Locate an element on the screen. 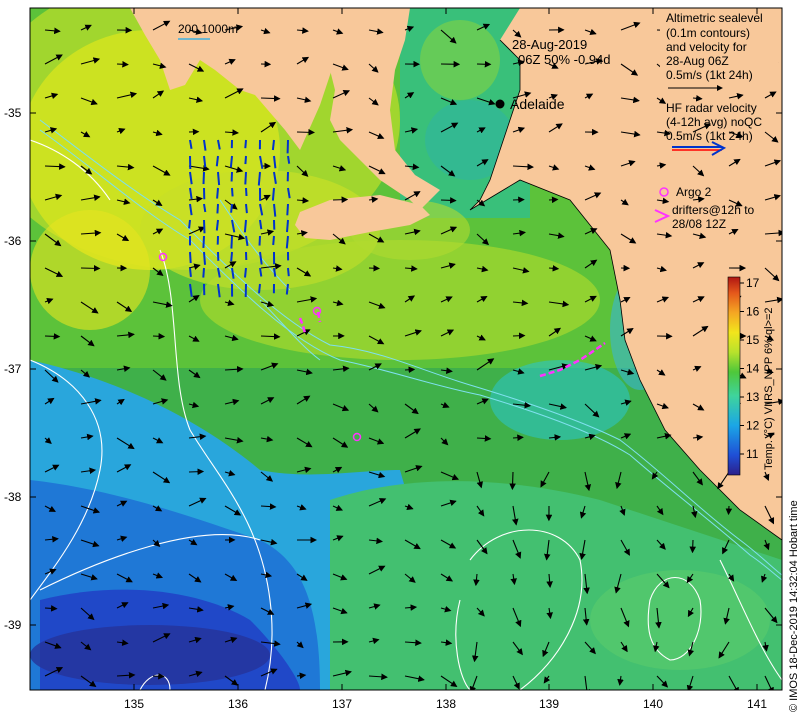 The image size is (800, 720). colorbar-tick-label: 14 is located at coordinates (753, 369).